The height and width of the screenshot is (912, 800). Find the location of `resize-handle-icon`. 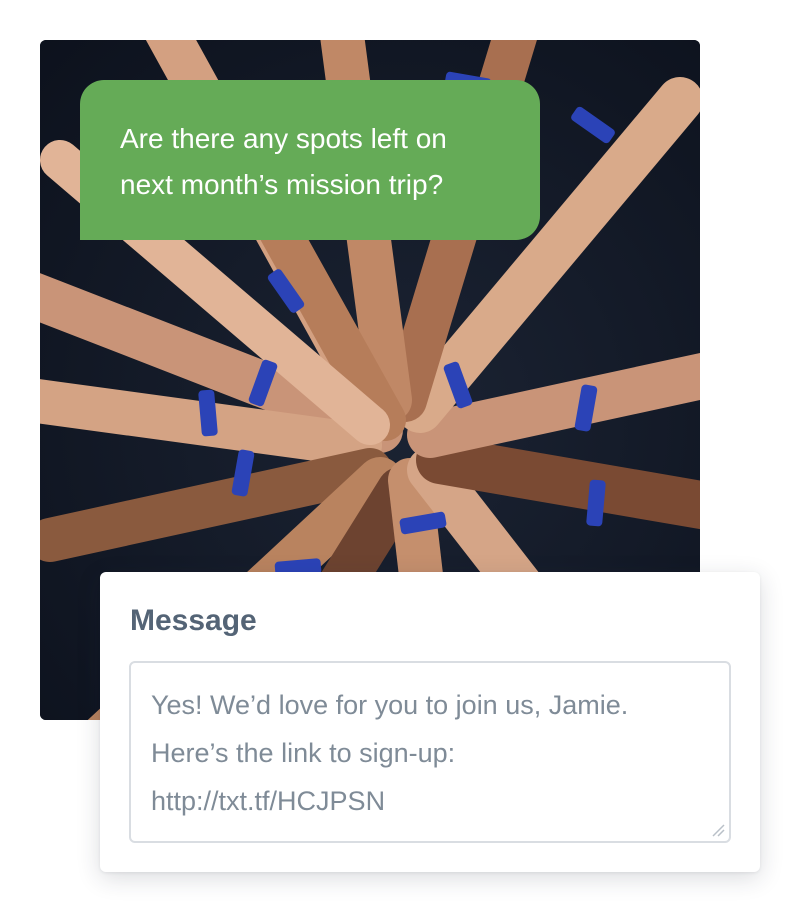

resize-handle-icon is located at coordinates (718, 830).